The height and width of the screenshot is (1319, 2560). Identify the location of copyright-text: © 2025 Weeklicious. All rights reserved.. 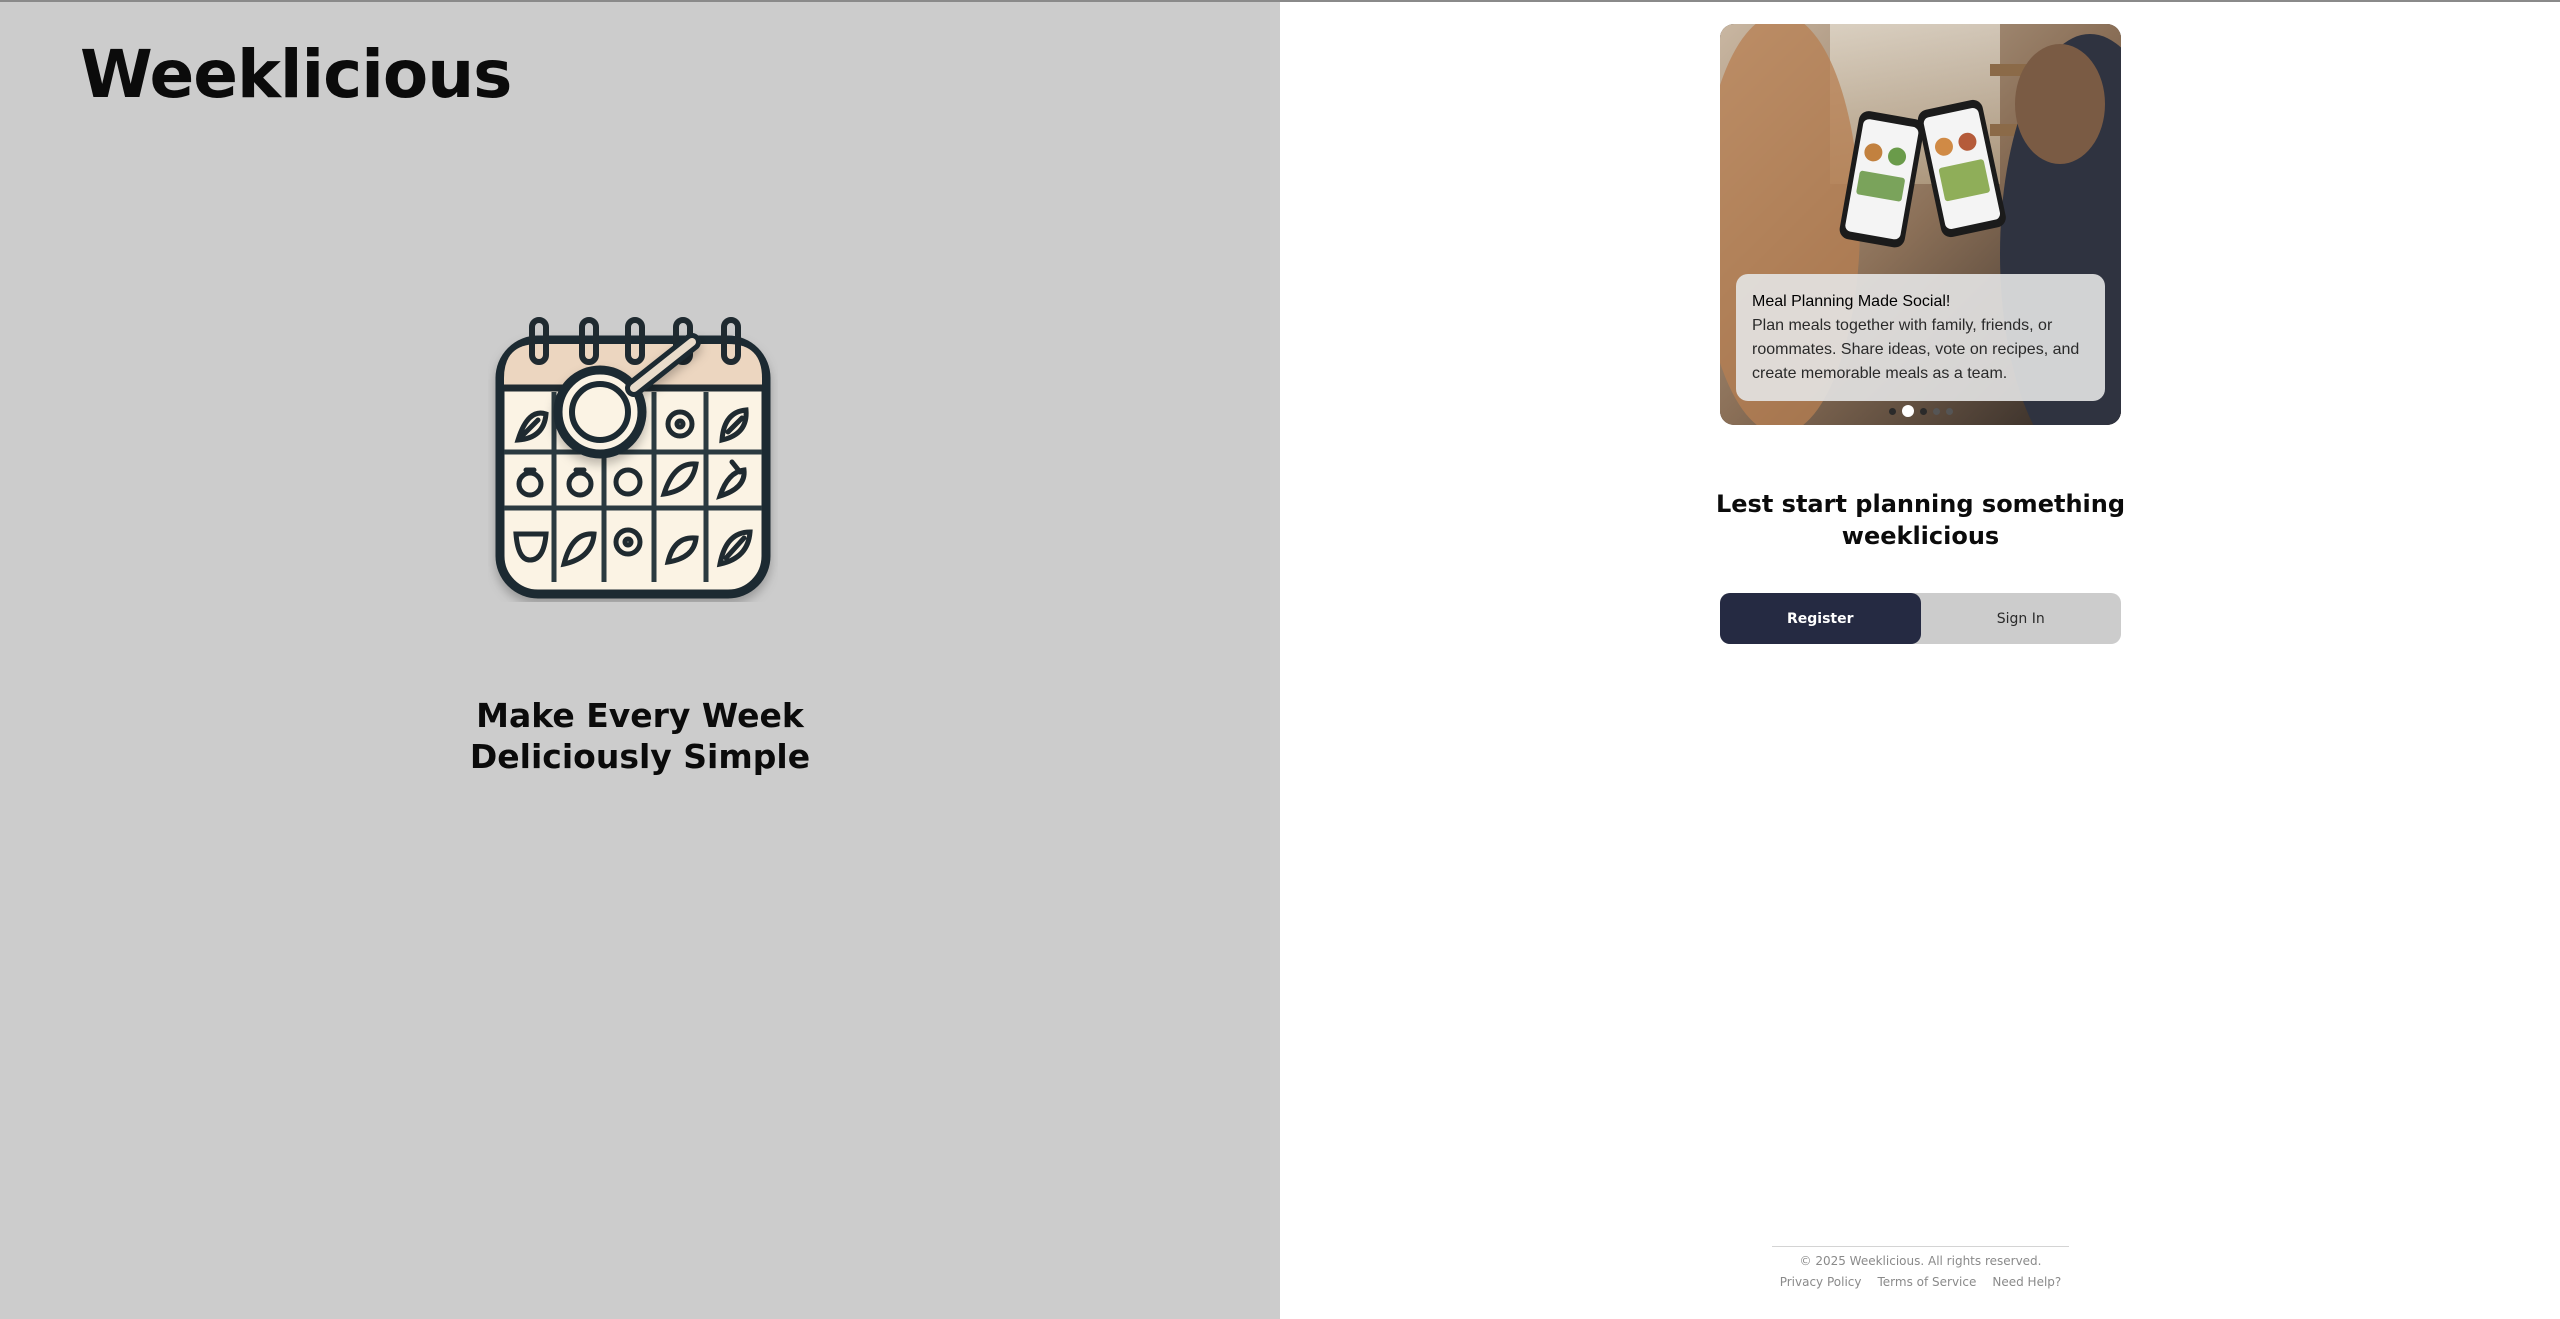
(1920, 1261).